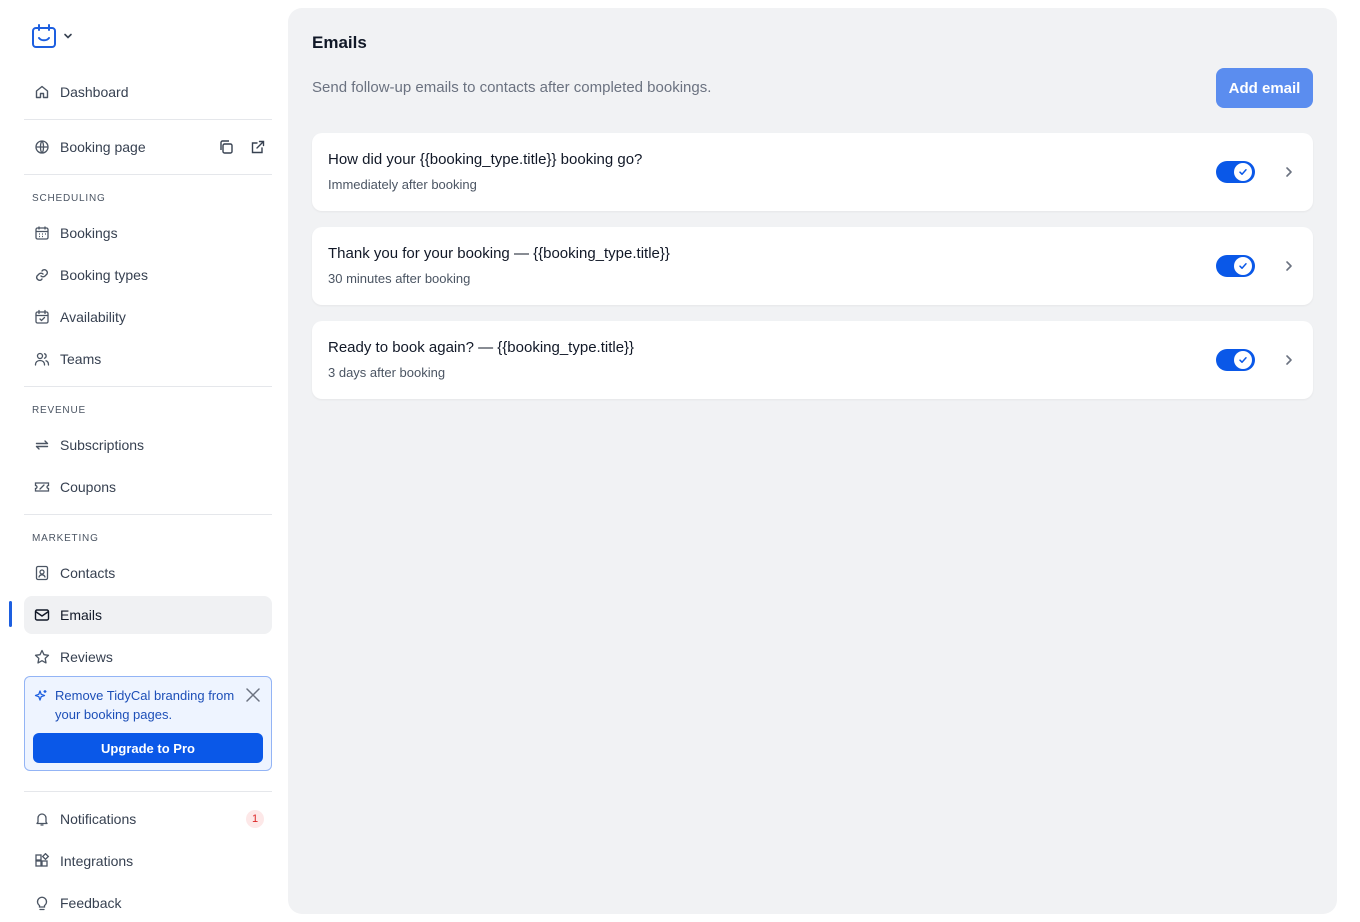  I want to click on sidebar-item-availability: Availability, so click(148, 317).